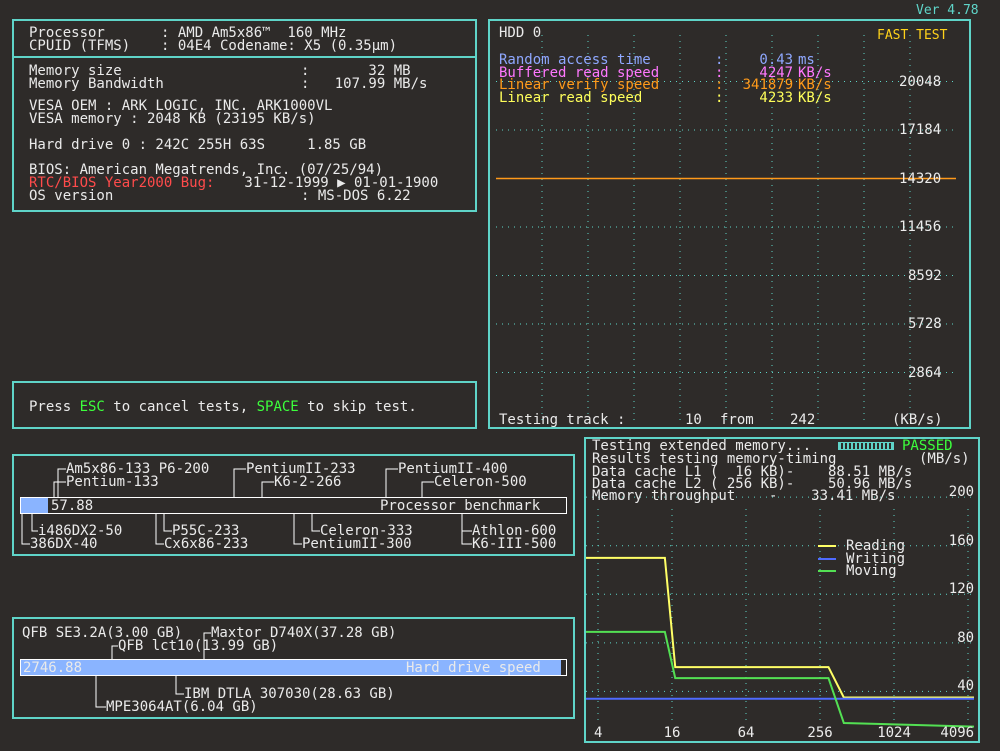 This screenshot has height=751, width=1000. Describe the element at coordinates (780, 679) in the screenshot. I see `mem-series-moving` at that location.